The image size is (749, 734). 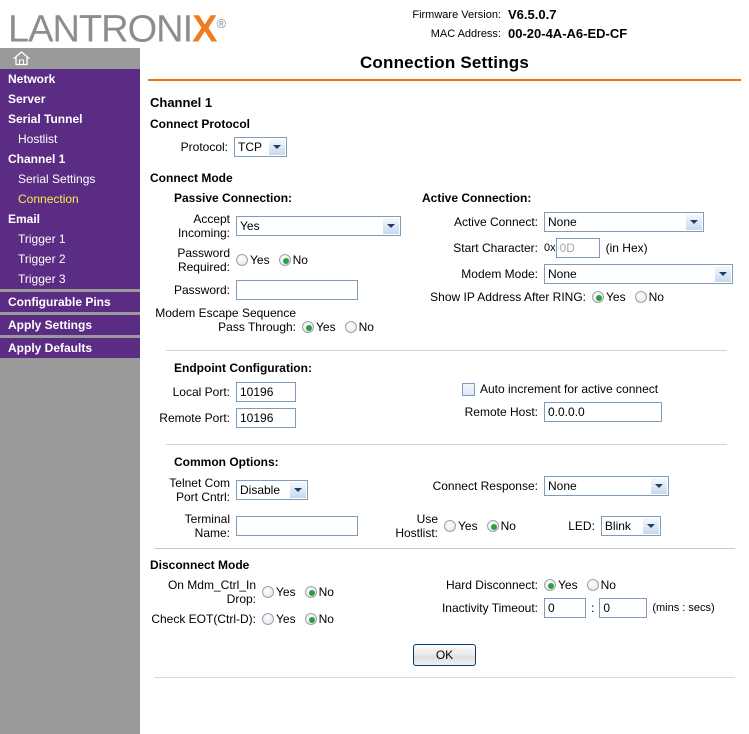 I want to click on start-character-label: Start Character:, so click(x=495, y=248).